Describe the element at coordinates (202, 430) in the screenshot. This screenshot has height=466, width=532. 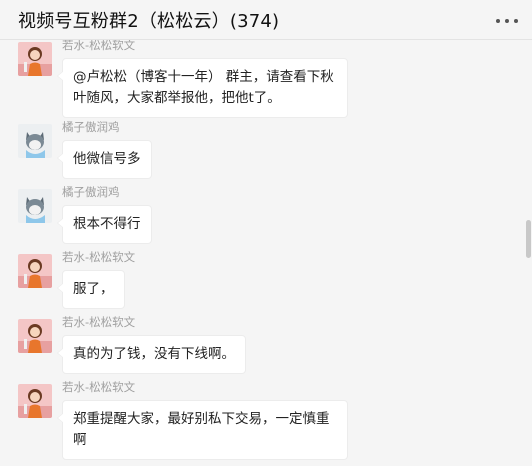
I see `message-bubble: 郑重提醒大家，最好别私下交易，一定慎重啊` at that location.